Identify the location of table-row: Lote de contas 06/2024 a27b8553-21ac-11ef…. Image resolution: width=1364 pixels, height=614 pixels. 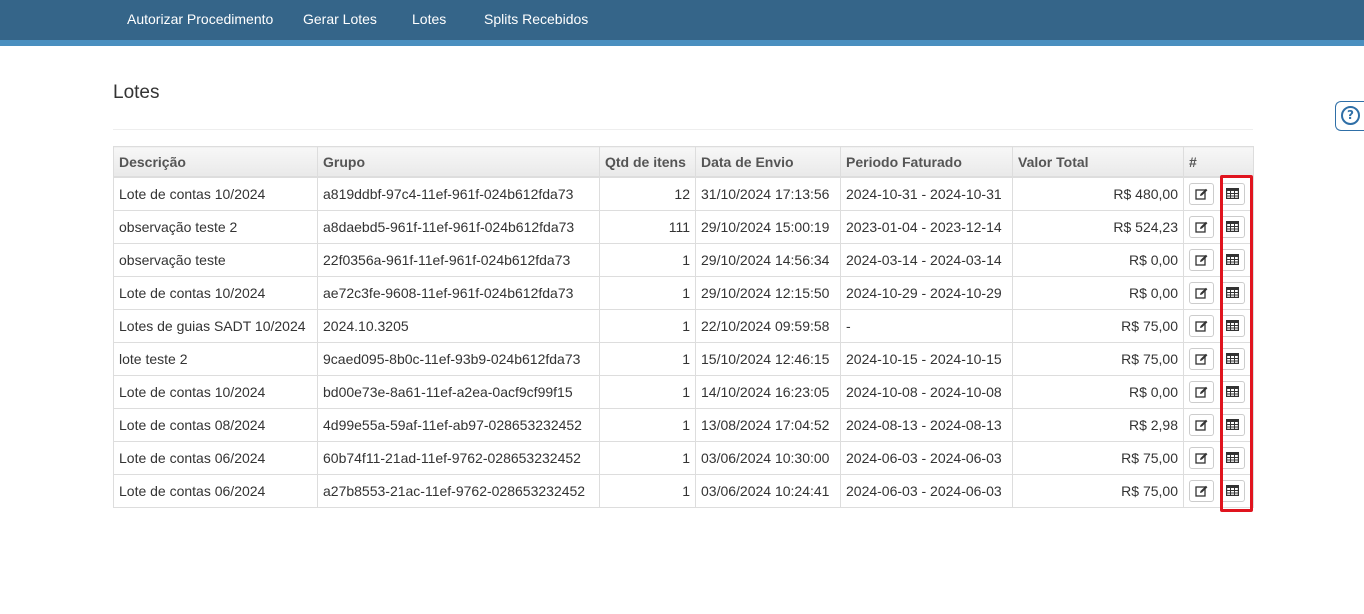
(683, 491).